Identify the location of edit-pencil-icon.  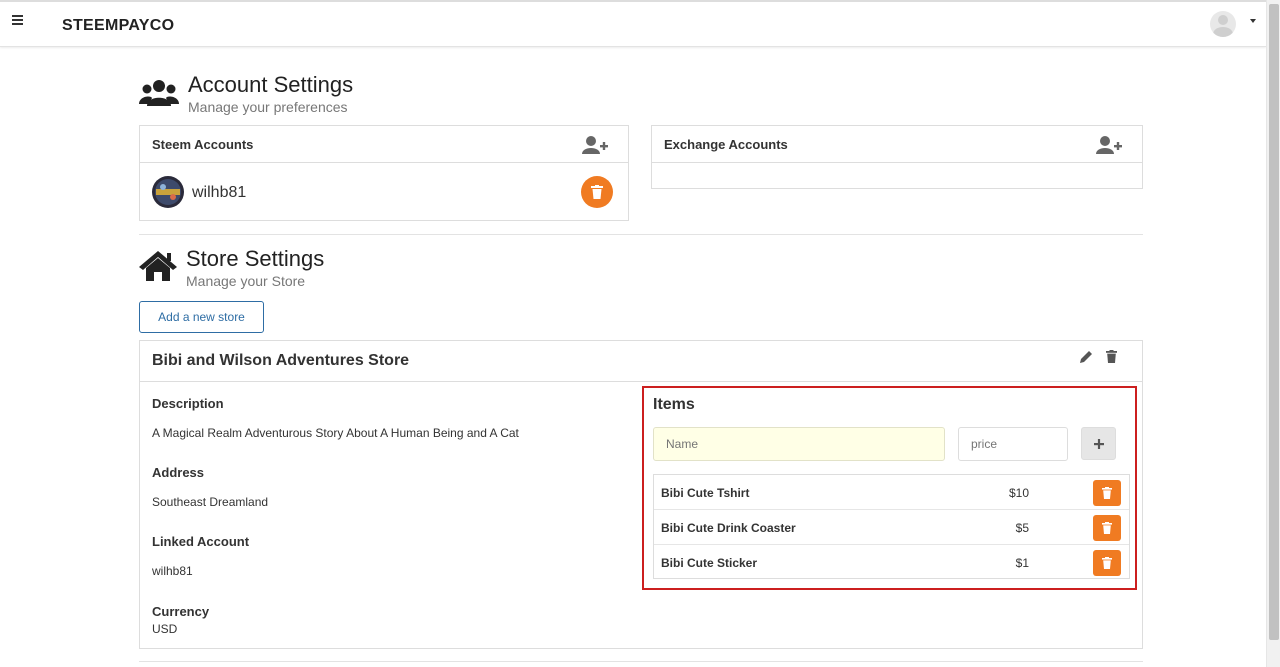
(1086, 356).